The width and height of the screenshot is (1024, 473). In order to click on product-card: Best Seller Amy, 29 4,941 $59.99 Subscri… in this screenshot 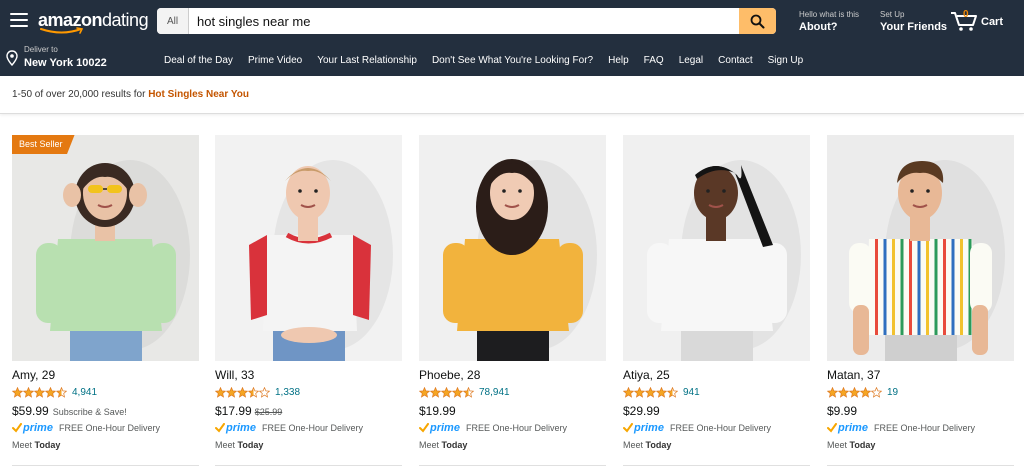, I will do `click(105, 304)`.